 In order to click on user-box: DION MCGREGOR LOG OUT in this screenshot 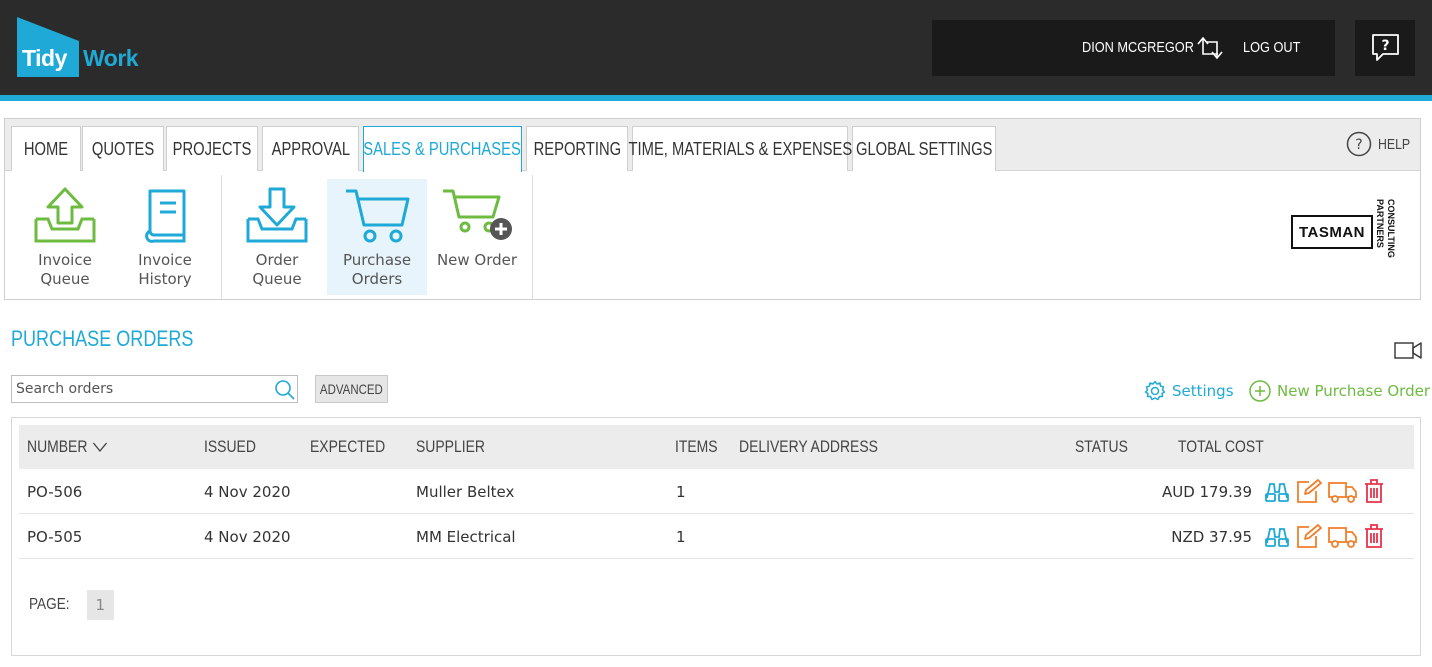, I will do `click(1133, 48)`.